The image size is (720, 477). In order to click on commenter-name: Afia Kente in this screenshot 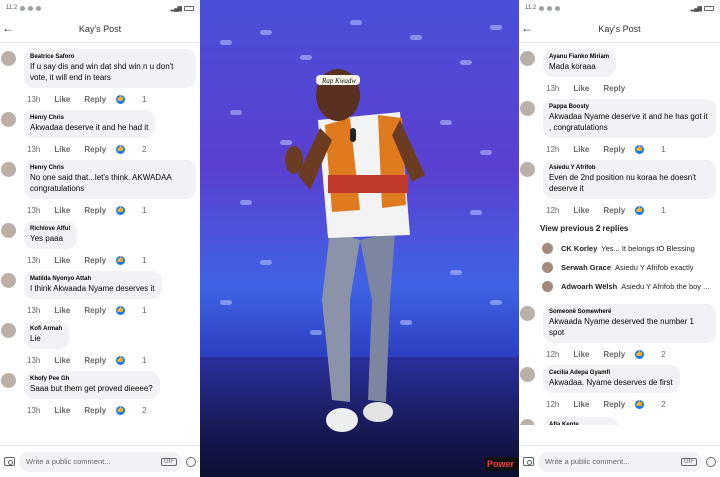, I will do `click(580, 423)`.